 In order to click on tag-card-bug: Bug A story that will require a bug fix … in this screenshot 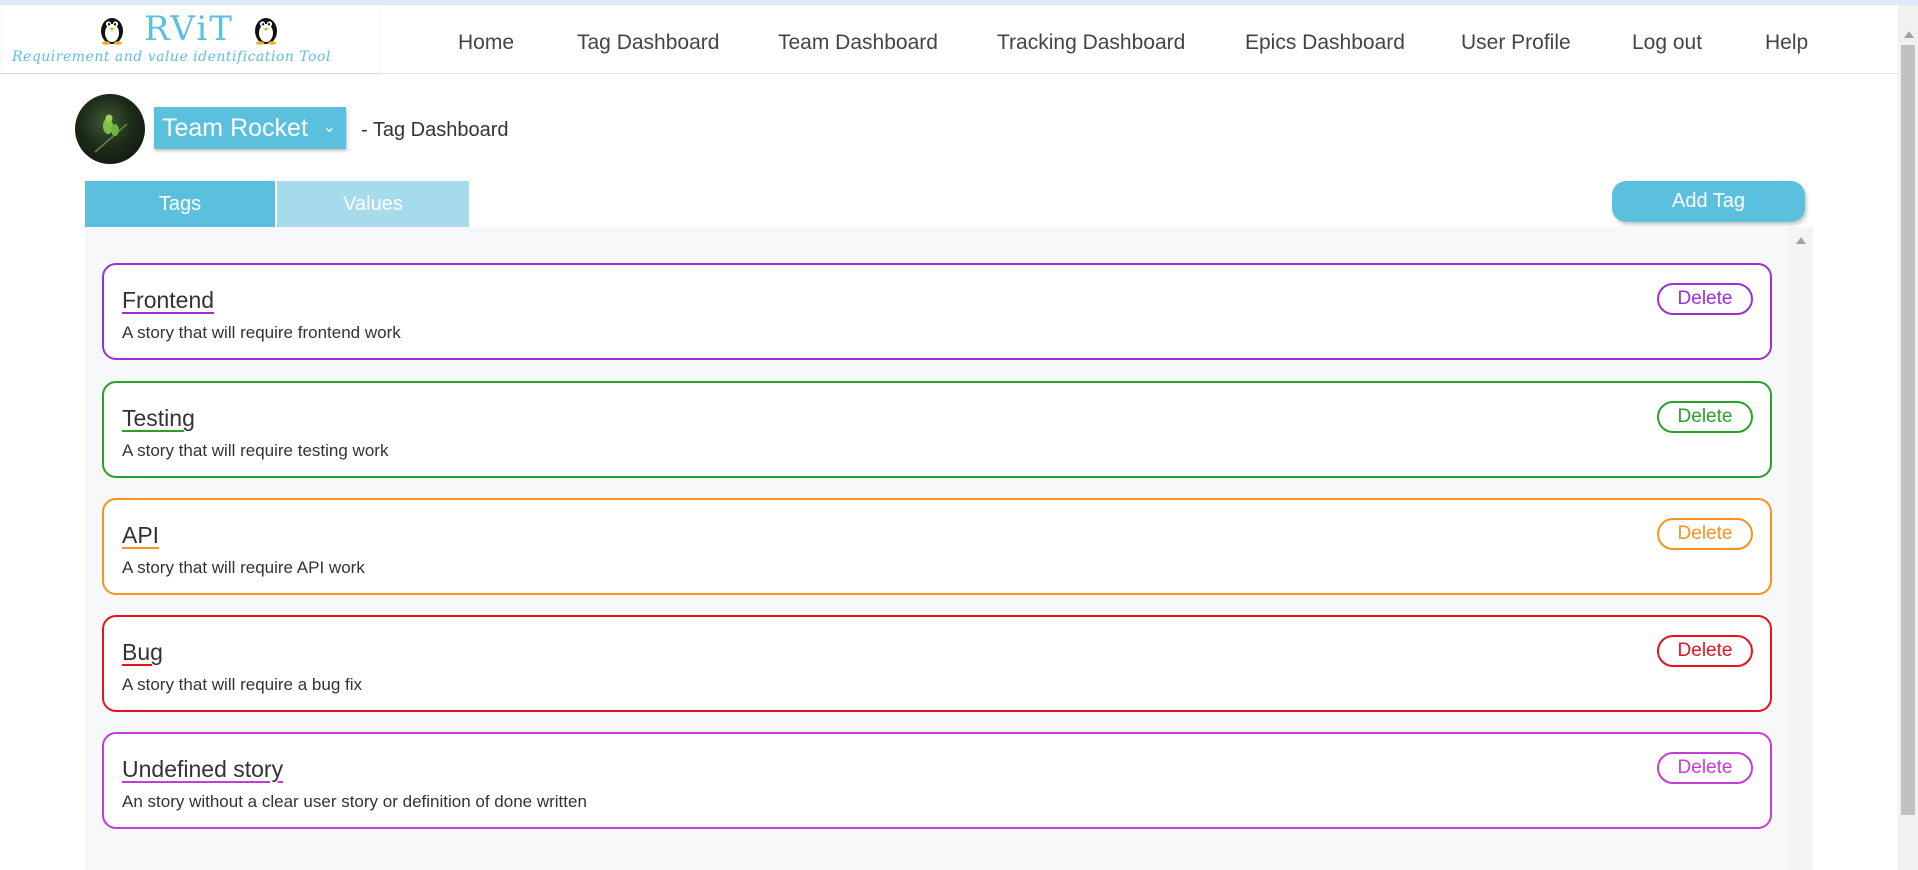, I will do `click(937, 663)`.